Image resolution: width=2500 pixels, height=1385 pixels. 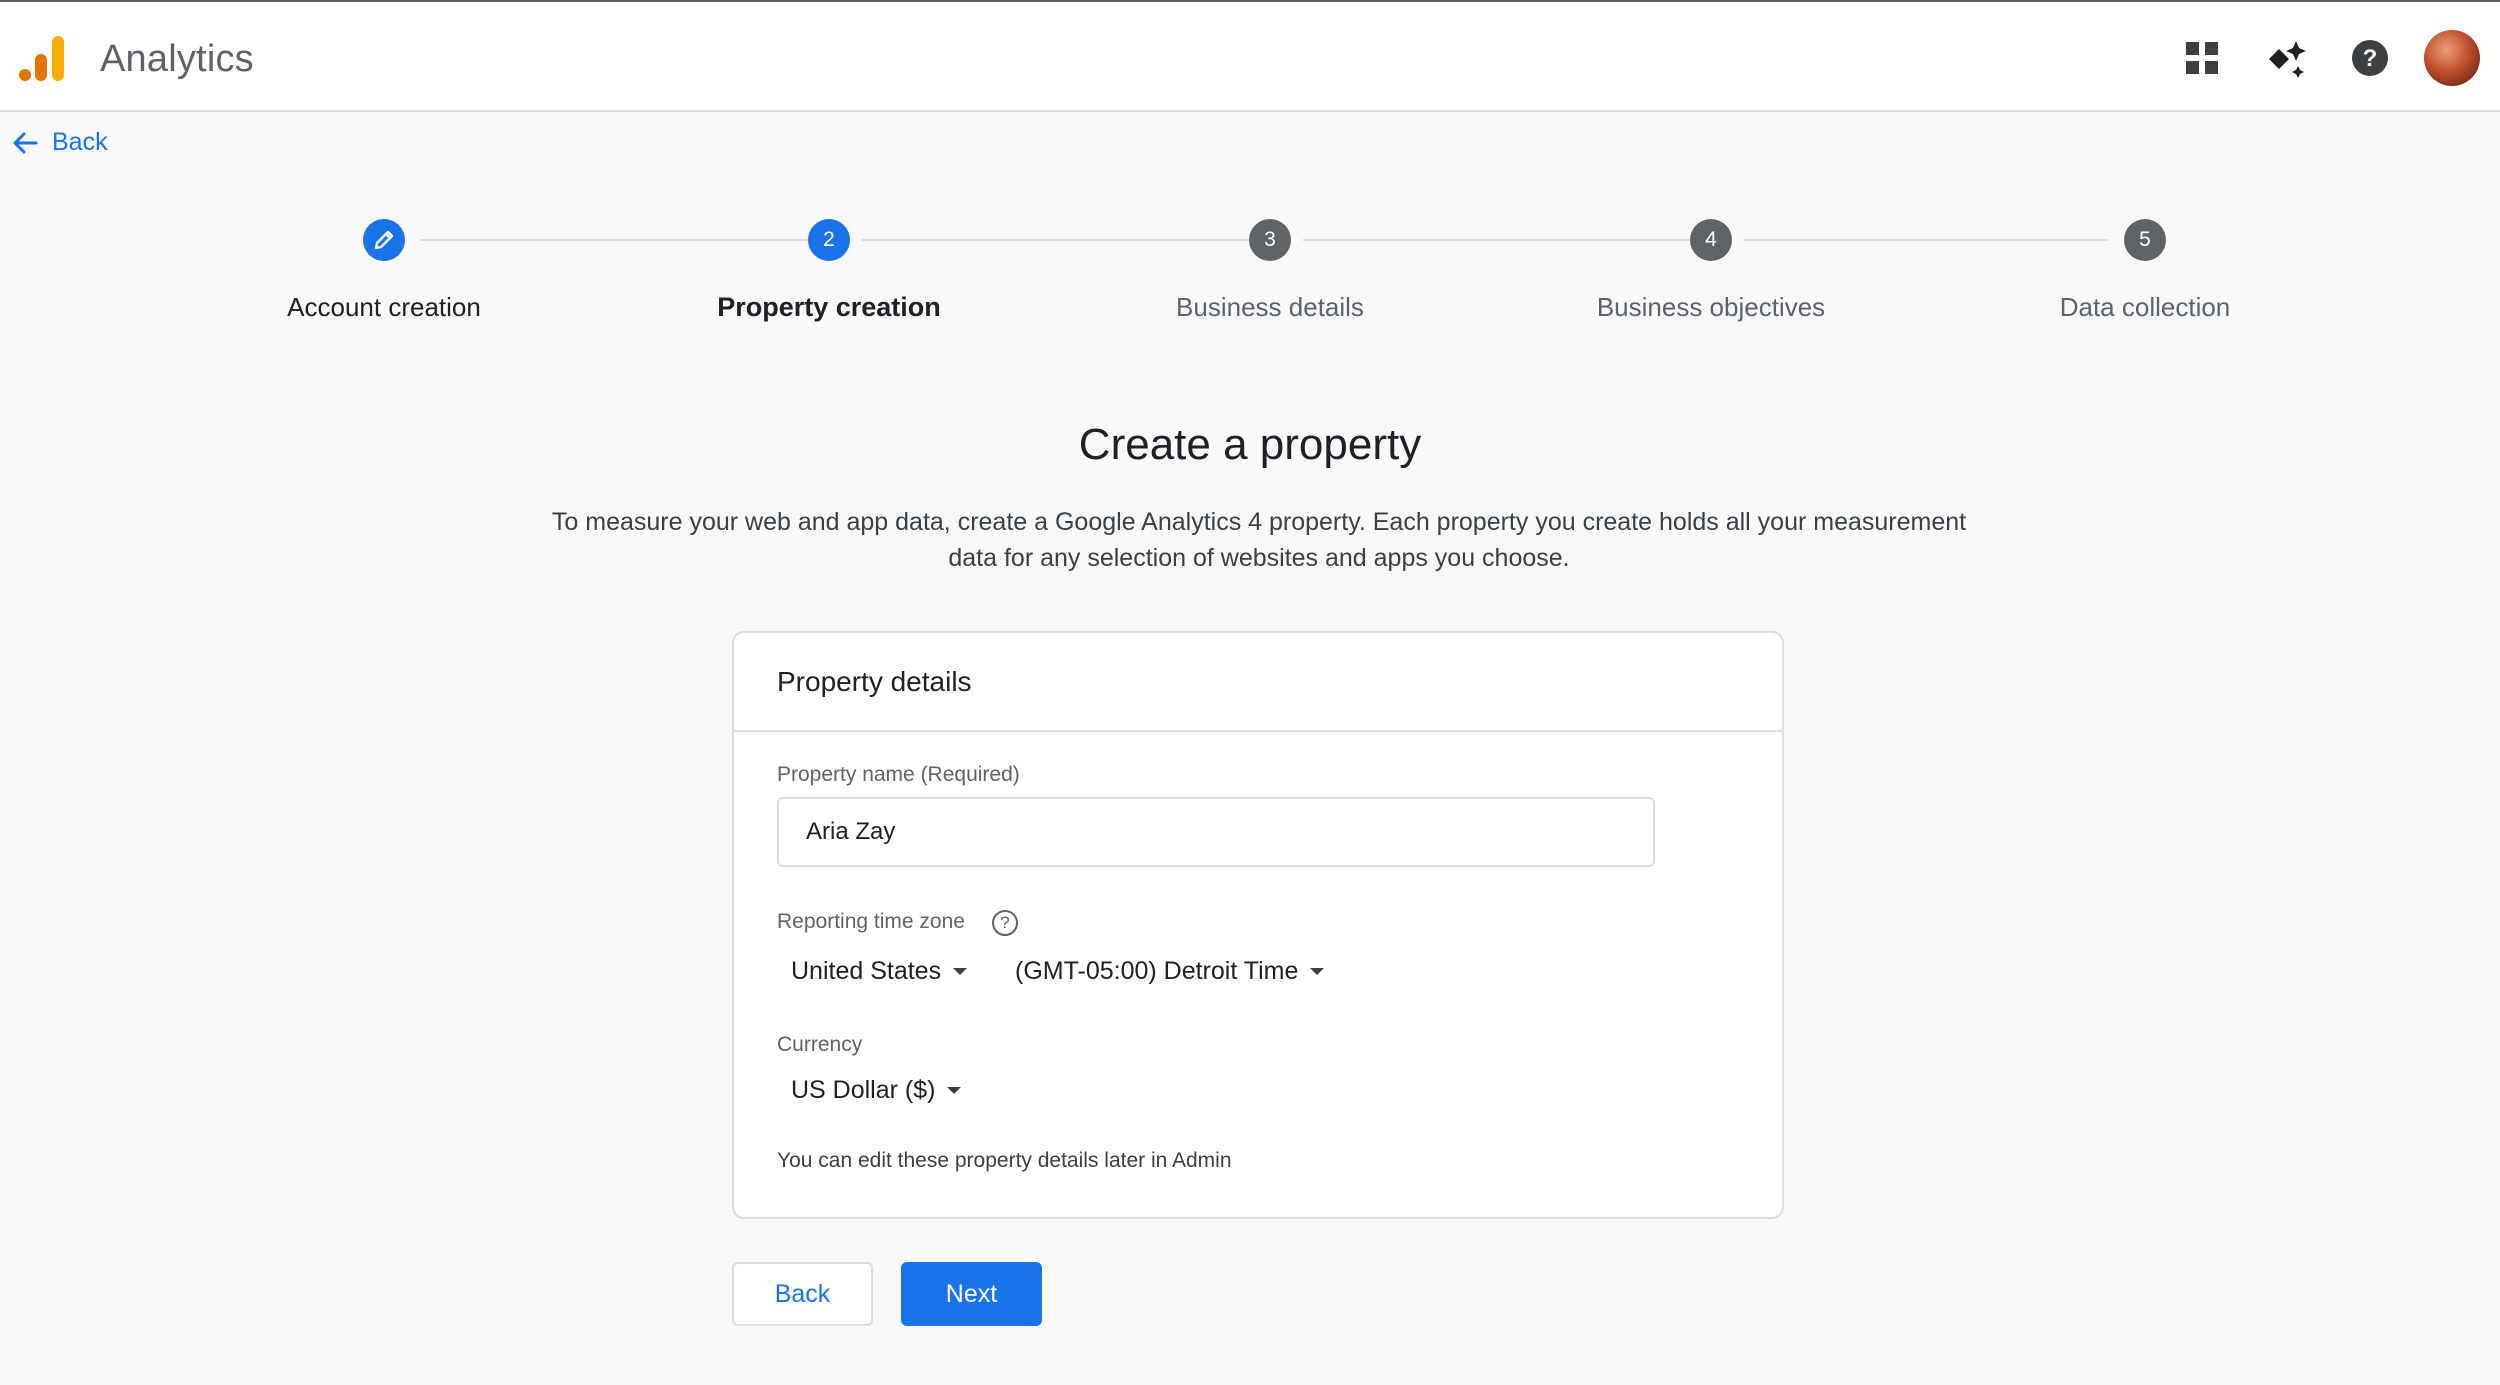 I want to click on currency-select: US Dollar ($), so click(x=876, y=1090).